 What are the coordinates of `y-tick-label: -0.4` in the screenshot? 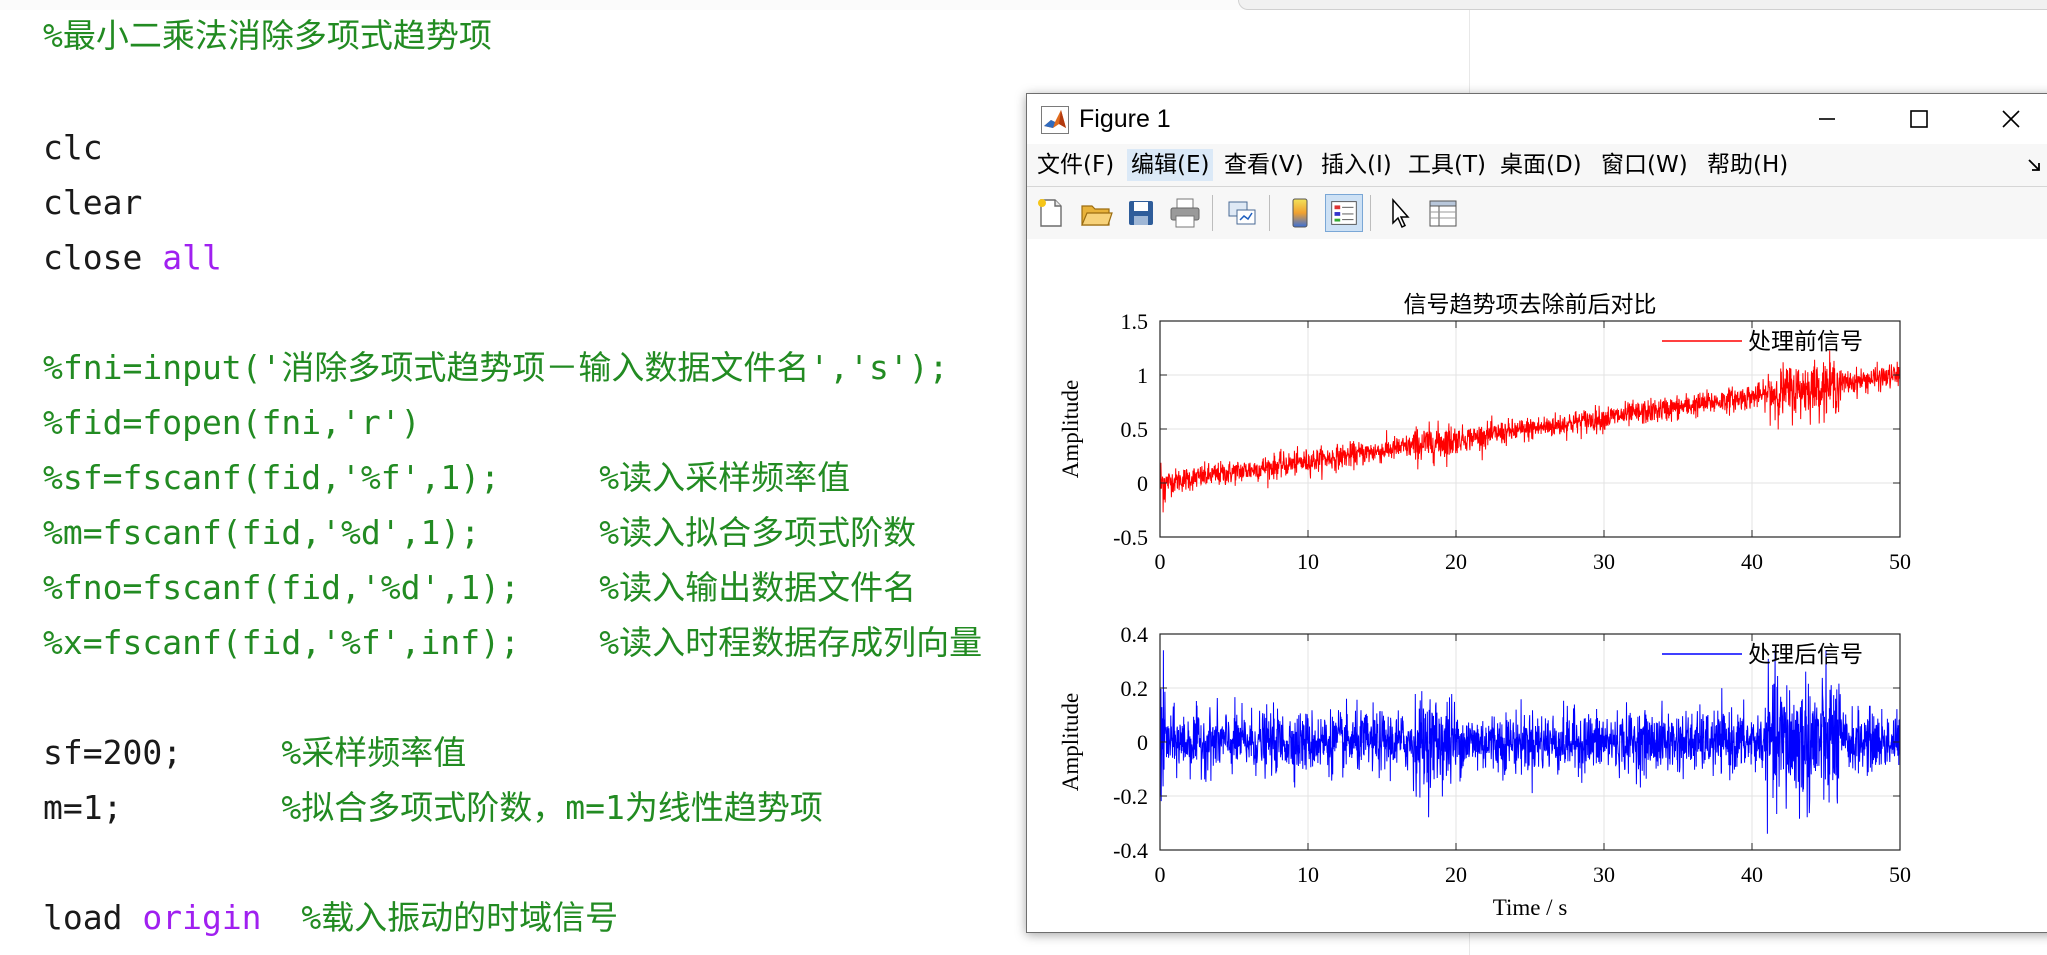 It's located at (1130, 850).